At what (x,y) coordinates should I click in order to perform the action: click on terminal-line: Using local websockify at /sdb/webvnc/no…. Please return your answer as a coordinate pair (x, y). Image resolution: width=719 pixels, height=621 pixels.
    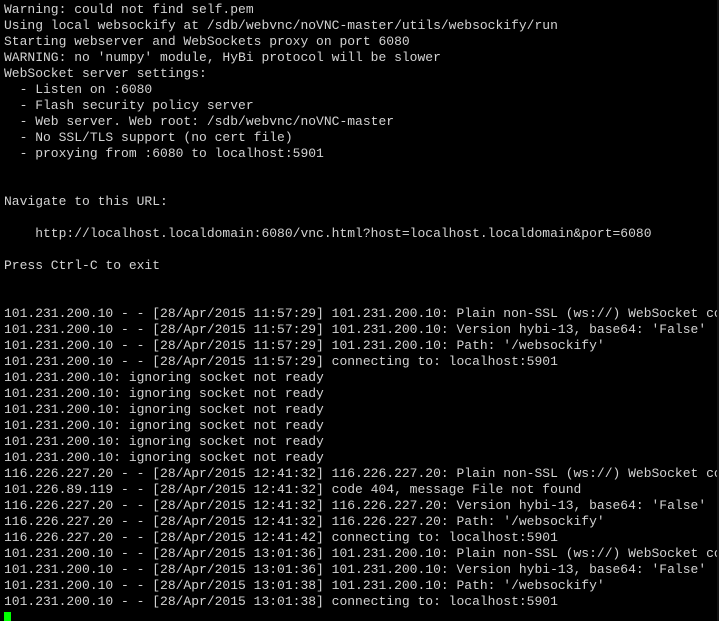
    Looking at the image, I should click on (281, 25).